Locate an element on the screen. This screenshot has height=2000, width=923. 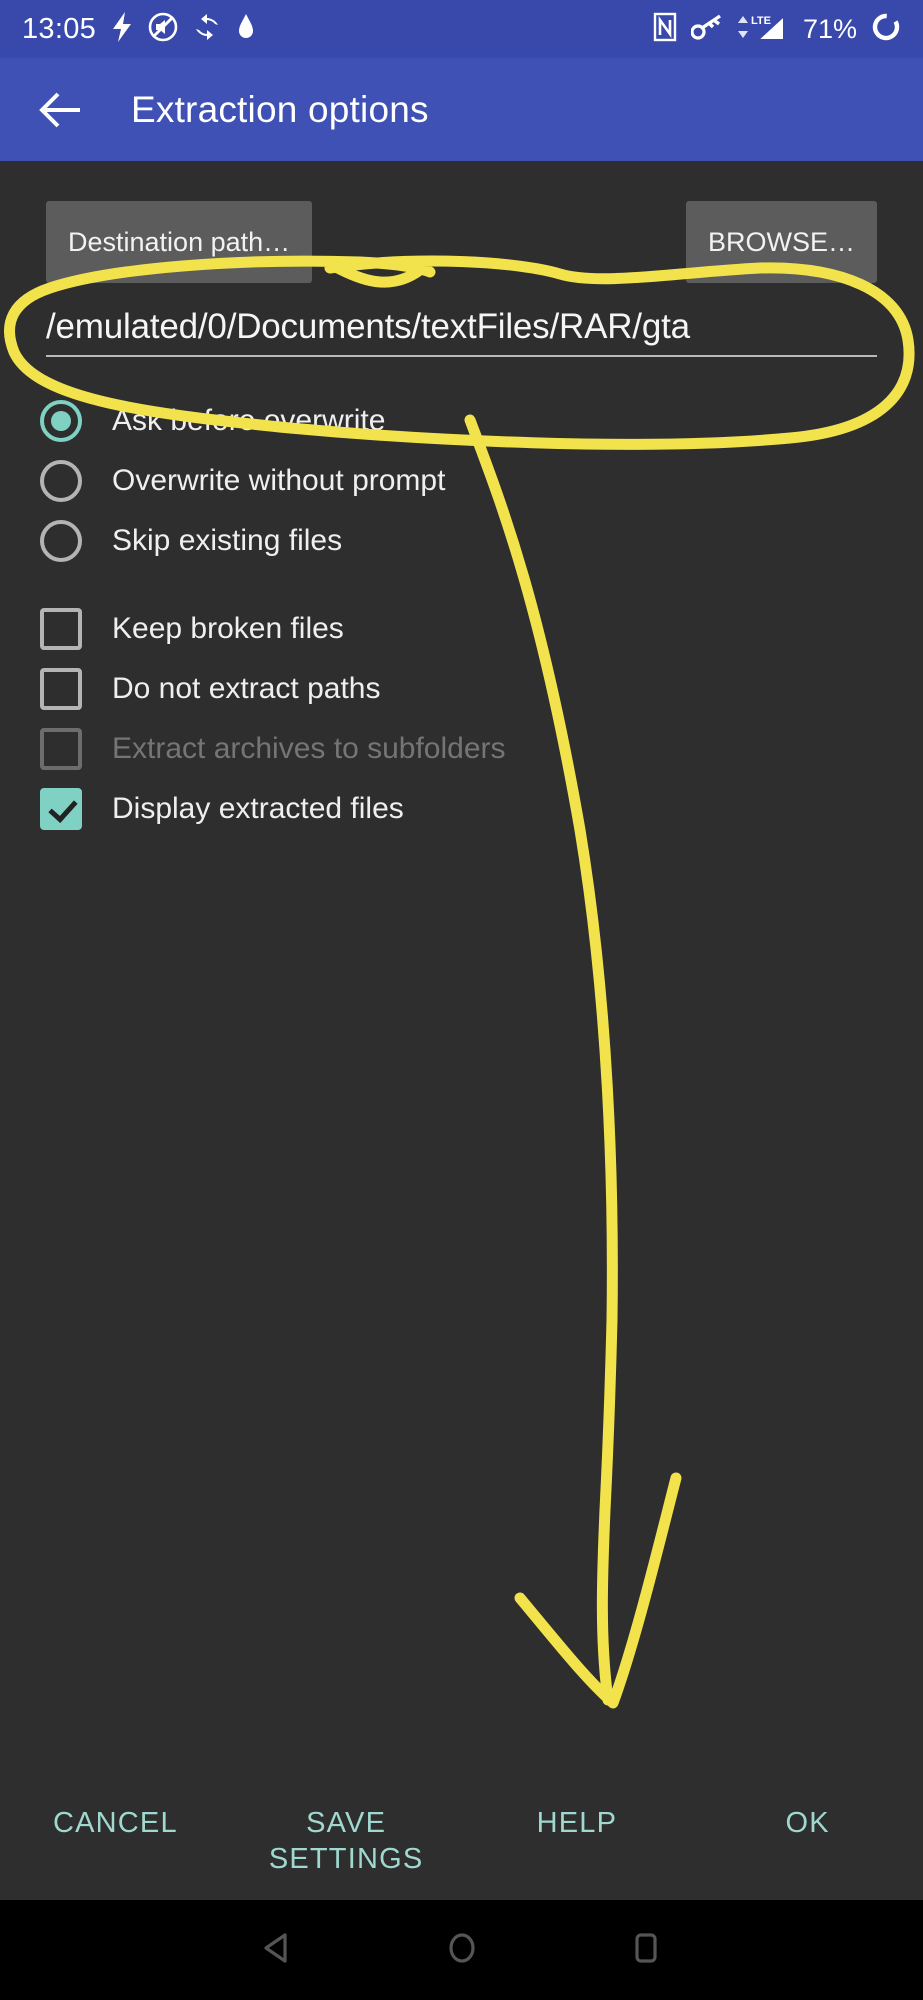
back-arrow-icon is located at coordinates (61, 110).